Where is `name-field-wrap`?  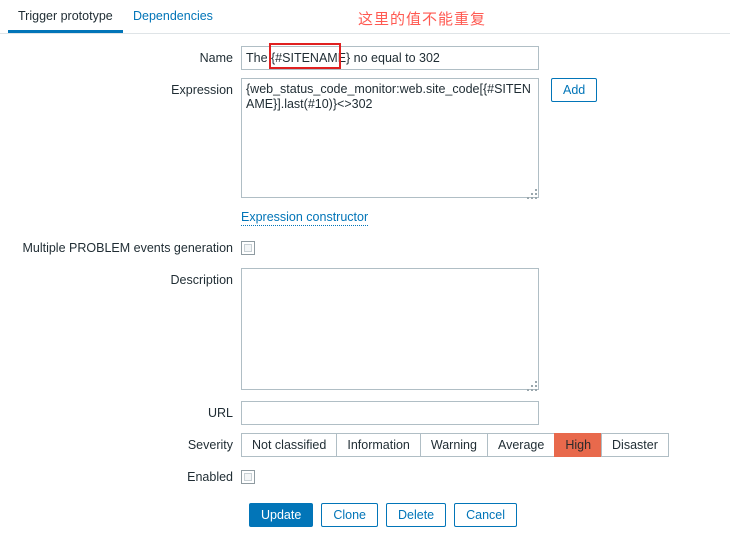
name-field-wrap is located at coordinates (390, 56).